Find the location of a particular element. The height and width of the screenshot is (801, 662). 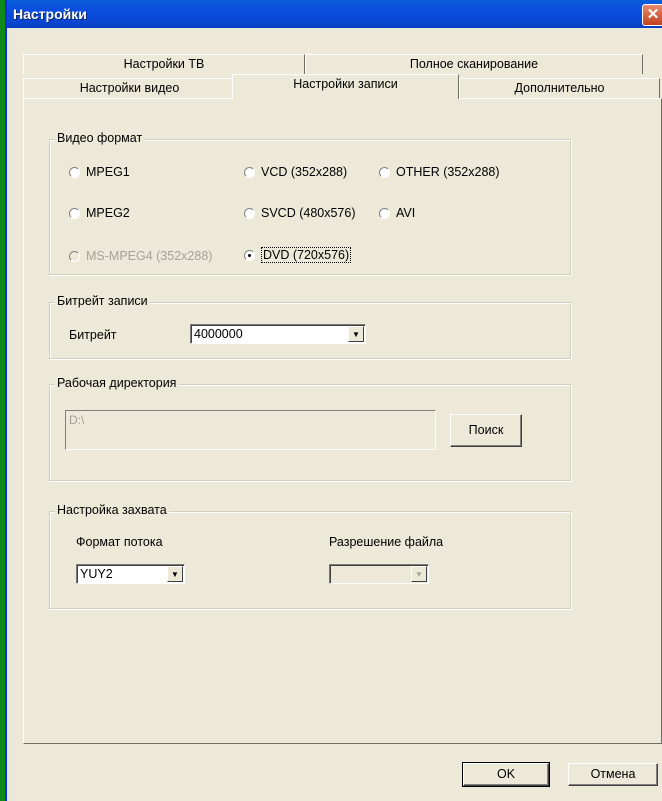

tab-full-scan: Полное сканирование is located at coordinates (474, 64).